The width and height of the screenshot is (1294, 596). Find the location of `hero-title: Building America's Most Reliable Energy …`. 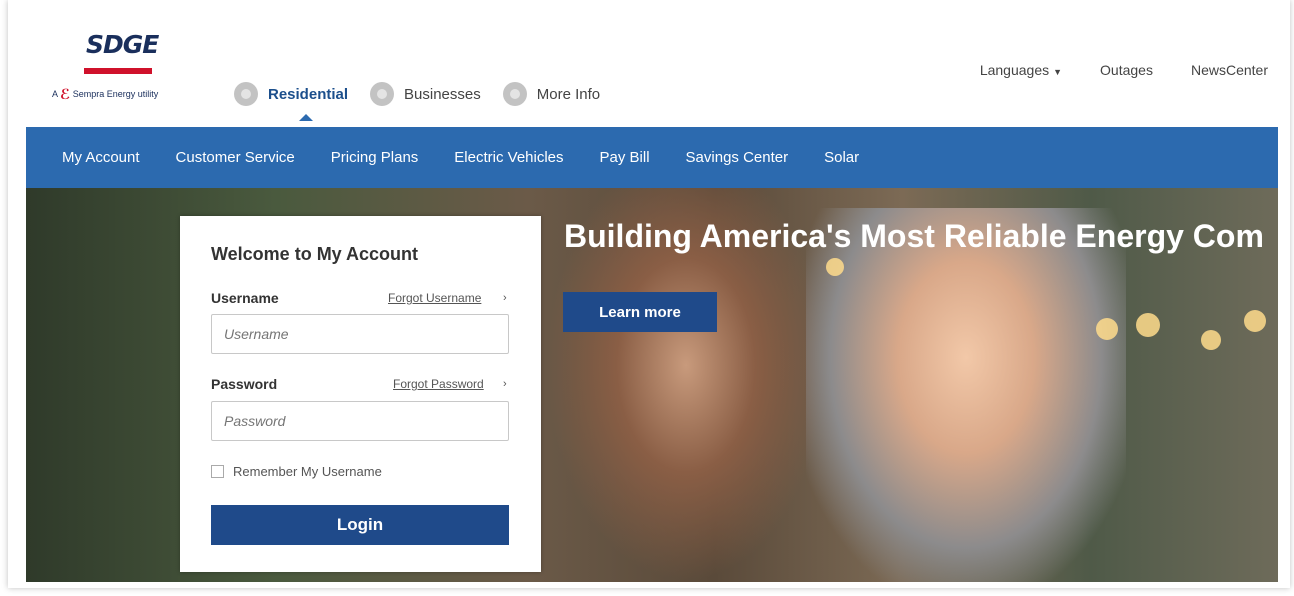

hero-title: Building America's Most Reliable Energy … is located at coordinates (914, 236).